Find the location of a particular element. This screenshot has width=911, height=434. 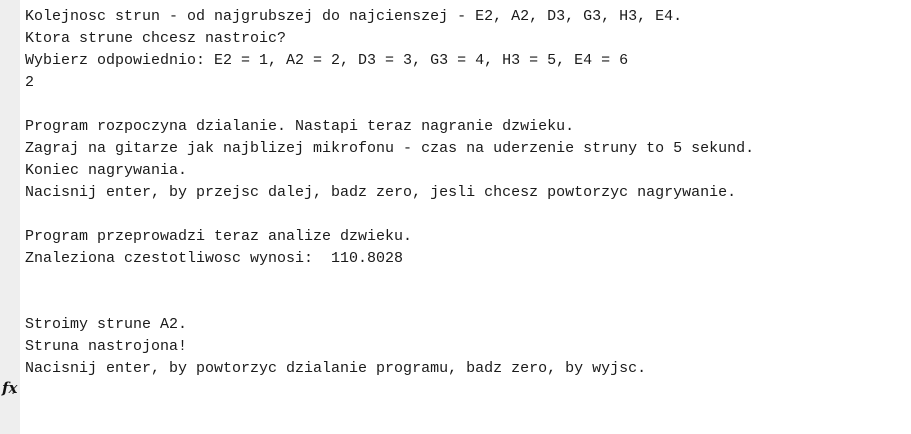

command-gutter: fx ˇ is located at coordinates (10, 217).